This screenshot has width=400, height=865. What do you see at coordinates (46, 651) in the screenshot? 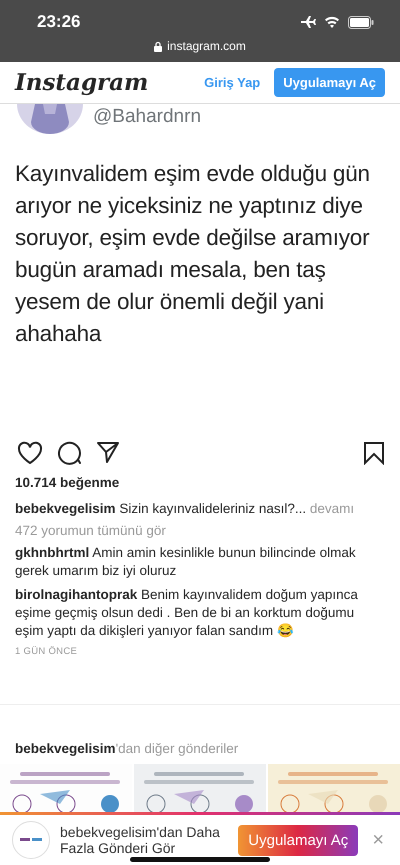
I see `post-time: 1 GÜN ÖNCE` at bounding box center [46, 651].